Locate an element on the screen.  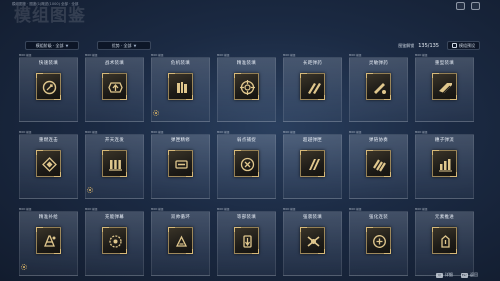
mod-card: MOD 模组 精准装填 is located at coordinates (246, 89).